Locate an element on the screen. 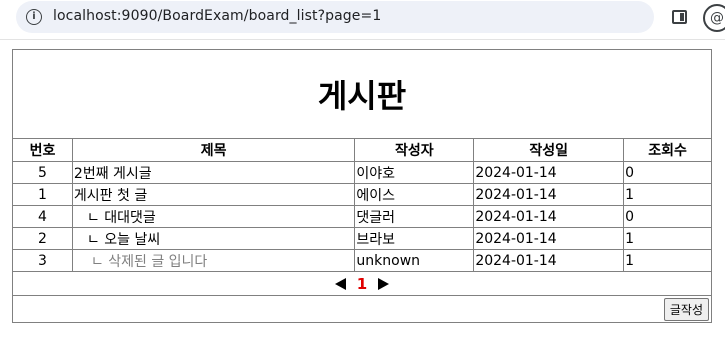 The width and height of the screenshot is (725, 349). post-number: 5 is located at coordinates (42, 172).